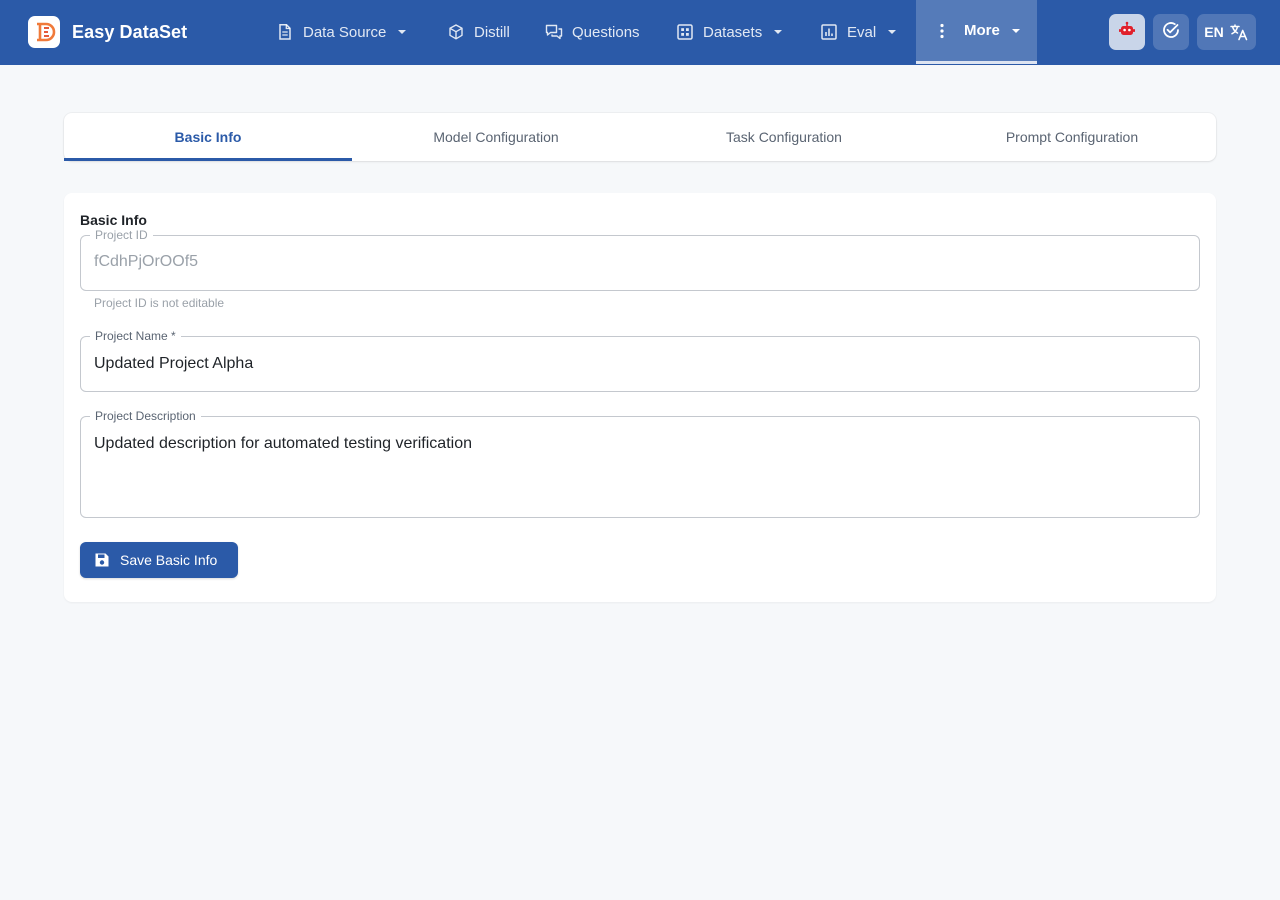 Image resolution: width=1280 pixels, height=900 pixels. What do you see at coordinates (159, 303) in the screenshot?
I see `project-id-helper-text: Project ID is not editable` at bounding box center [159, 303].